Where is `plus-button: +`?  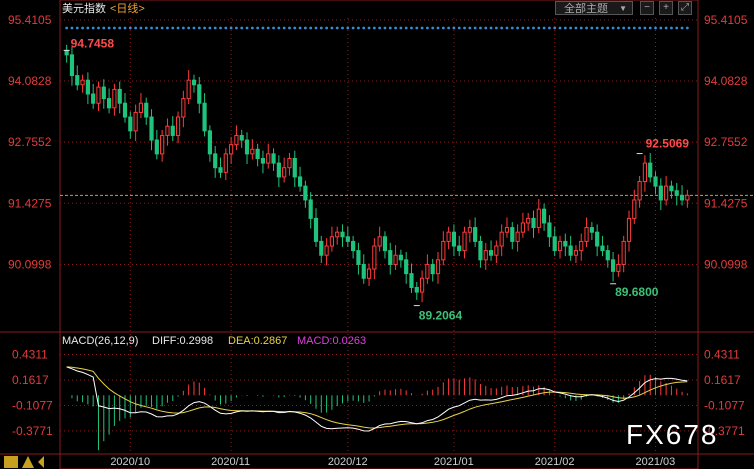 plus-button: + is located at coordinates (666, 8).